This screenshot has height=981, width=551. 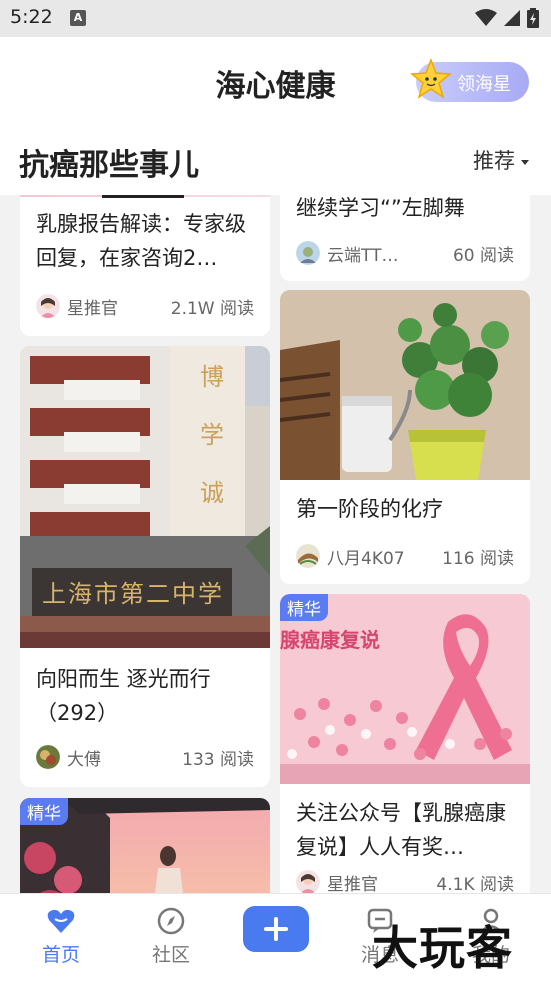 What do you see at coordinates (484, 84) in the screenshot?
I see `claim-star-label: 领海星` at bounding box center [484, 84].